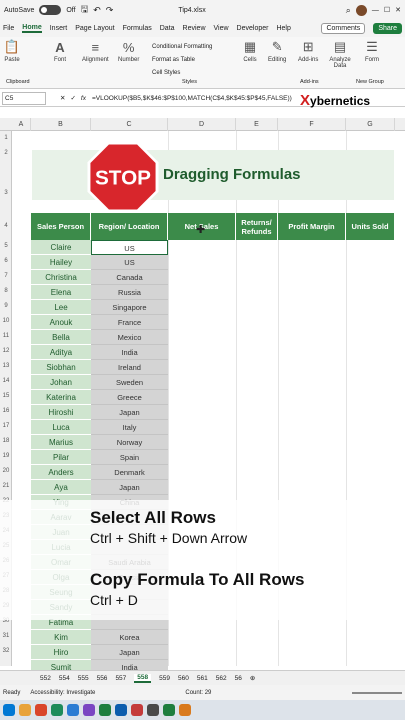 Image resolution: width=405 pixels, height=720 pixels. I want to click on column-header-f: F, so click(312, 124).